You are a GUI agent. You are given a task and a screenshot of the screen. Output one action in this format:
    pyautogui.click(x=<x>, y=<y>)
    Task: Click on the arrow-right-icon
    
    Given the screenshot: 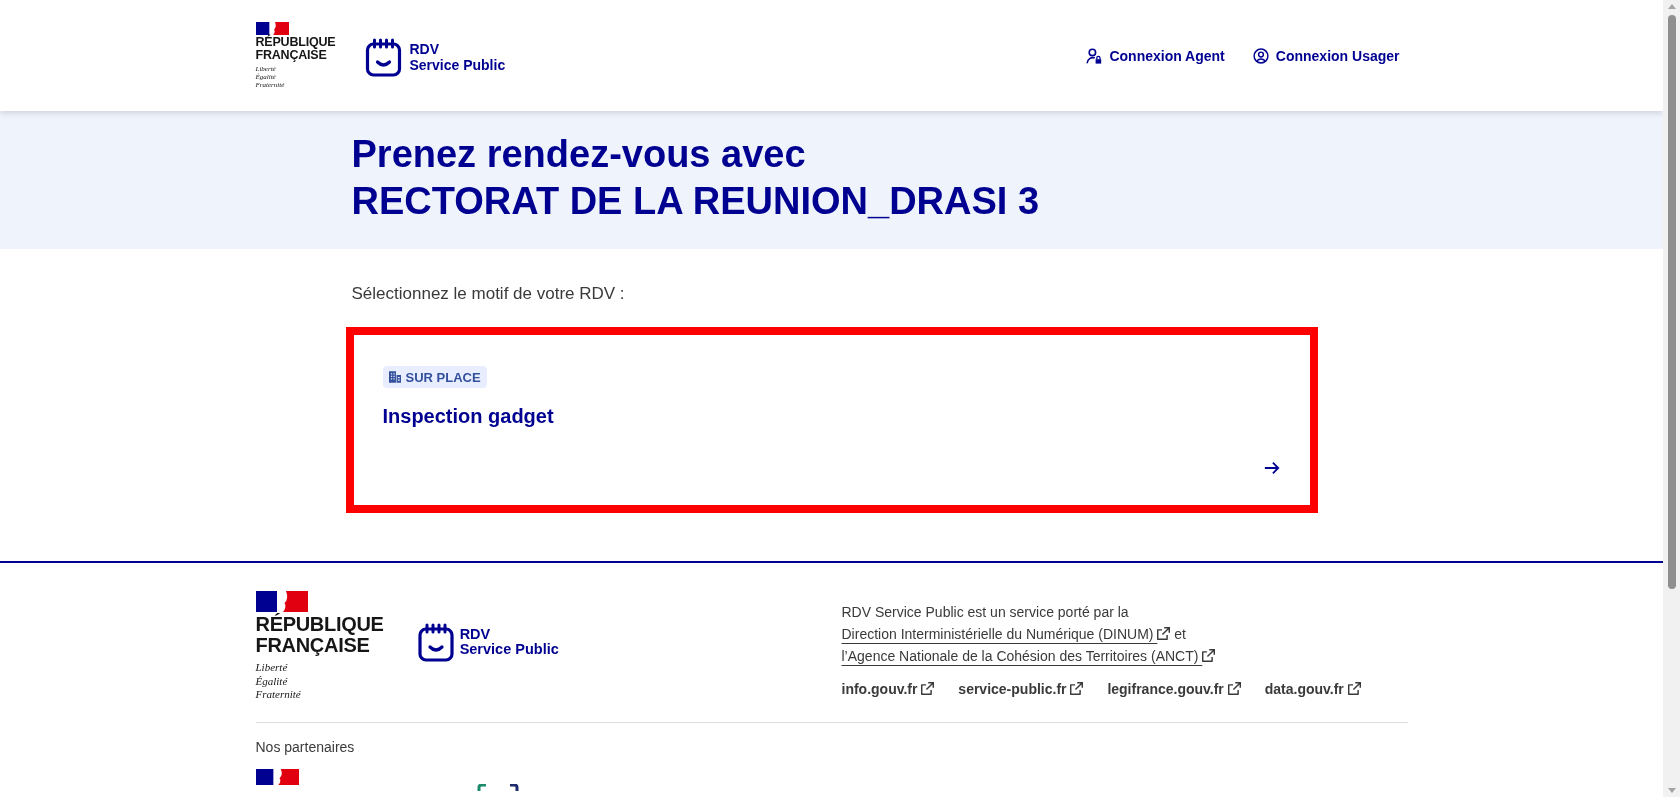 What is the action you would take?
    pyautogui.click(x=1271, y=468)
    